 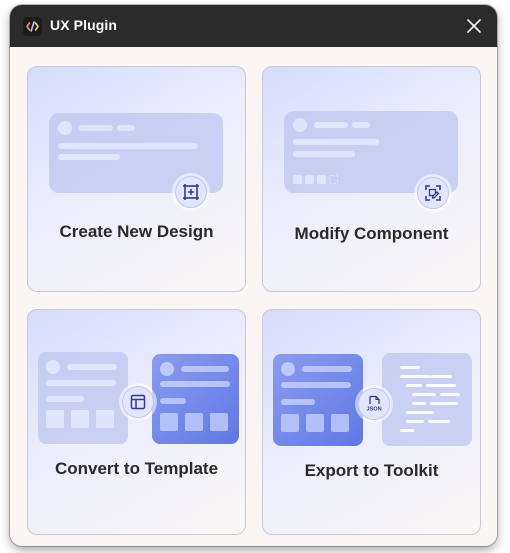 I want to click on window-title: UX Plugin, so click(x=84, y=25).